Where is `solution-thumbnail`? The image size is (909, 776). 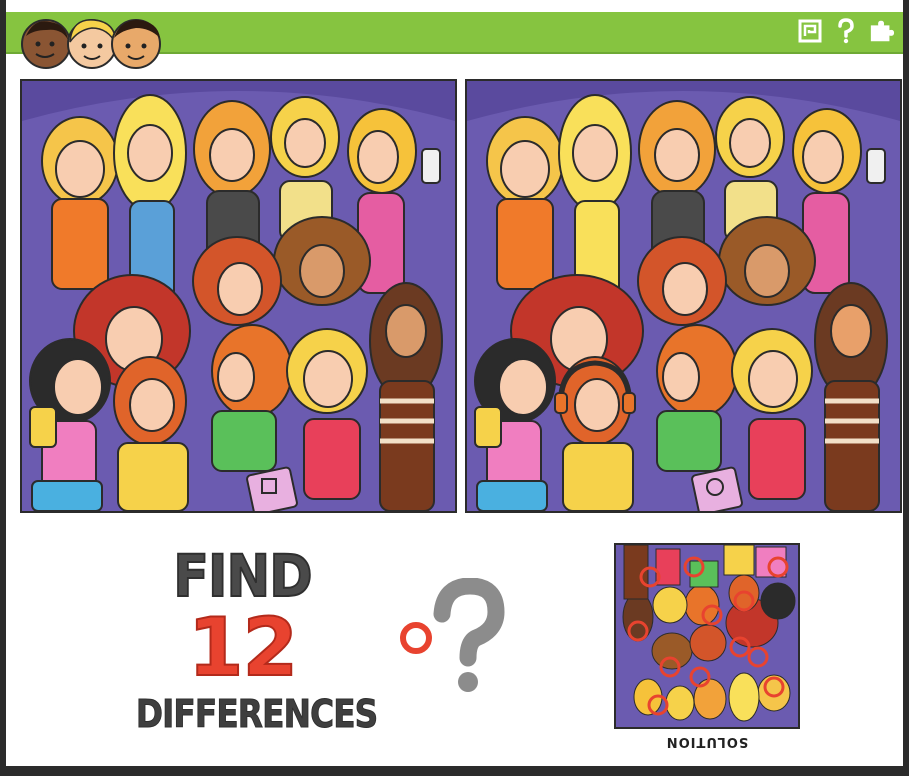 solution-thumbnail is located at coordinates (707, 636).